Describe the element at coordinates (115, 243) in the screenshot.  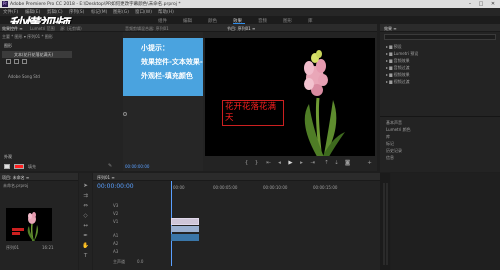
I see `track-label-a2: A2` at that location.